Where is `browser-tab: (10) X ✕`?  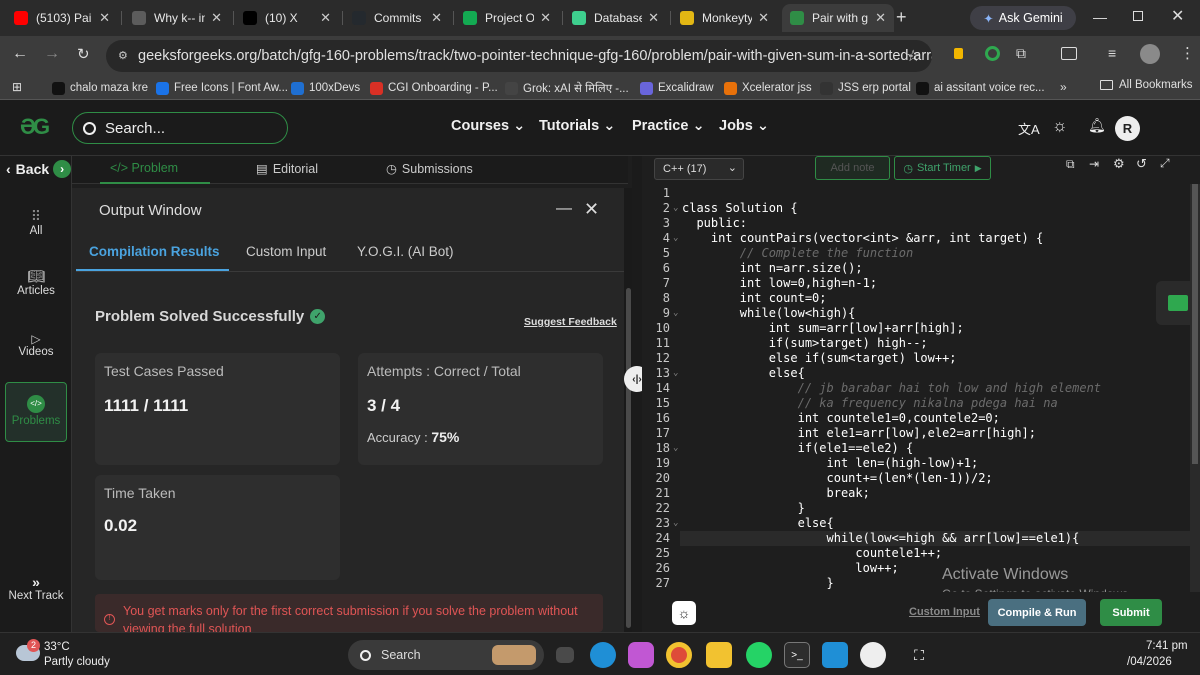 browser-tab: (10) X ✕ is located at coordinates (287, 18).